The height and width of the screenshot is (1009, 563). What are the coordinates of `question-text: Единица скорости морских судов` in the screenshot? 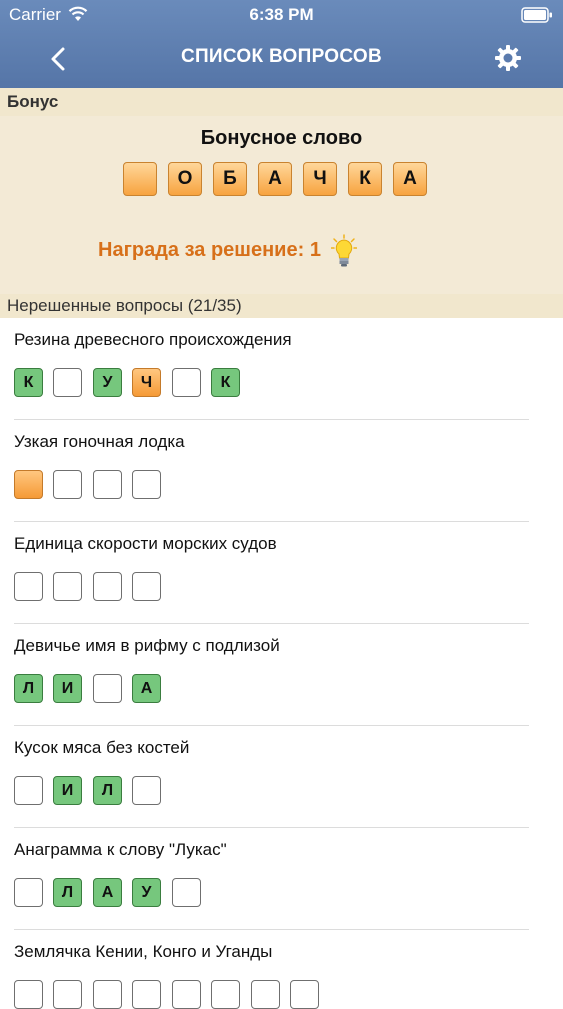 It's located at (145, 543).